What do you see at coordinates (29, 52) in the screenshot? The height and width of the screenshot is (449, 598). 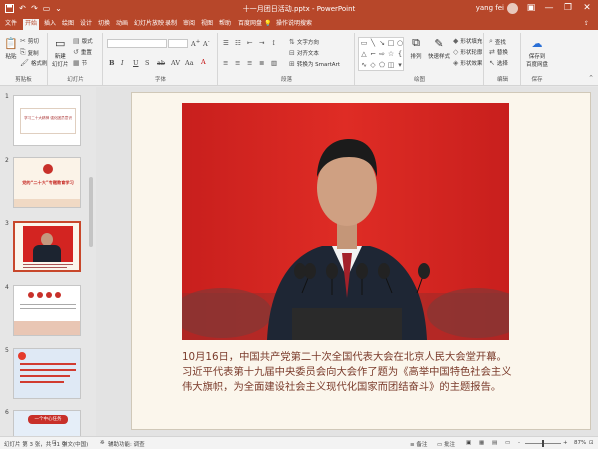 I see `copy-button: ⎘ 复制` at bounding box center [29, 52].